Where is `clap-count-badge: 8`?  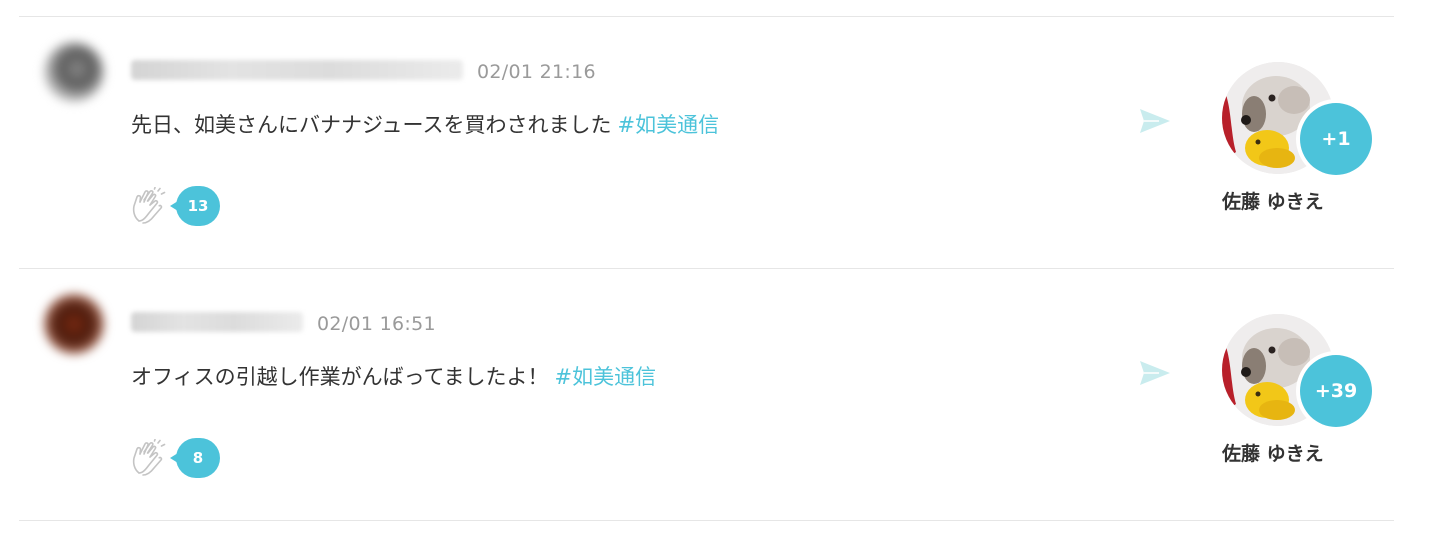 clap-count-badge: 8 is located at coordinates (195, 458).